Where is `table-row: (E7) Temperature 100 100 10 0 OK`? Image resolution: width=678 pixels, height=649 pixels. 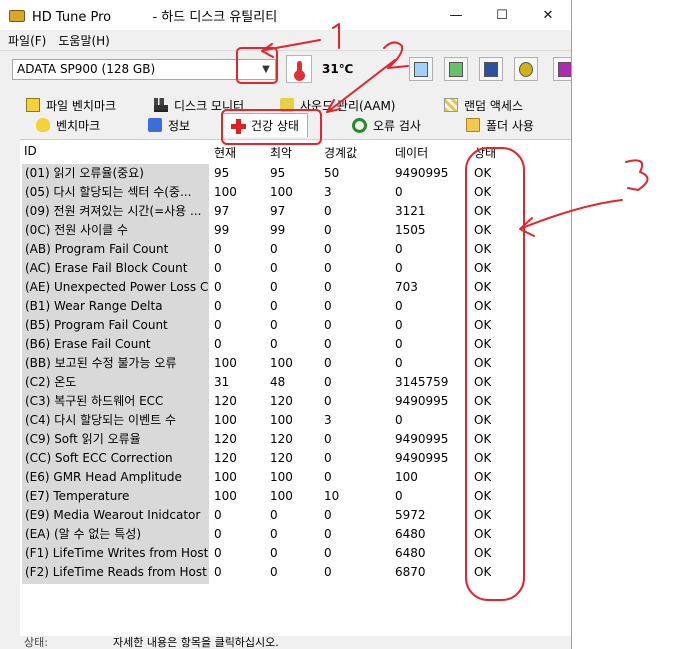
table-row: (E7) Temperature 100 100 10 0 OK is located at coordinates (295, 496).